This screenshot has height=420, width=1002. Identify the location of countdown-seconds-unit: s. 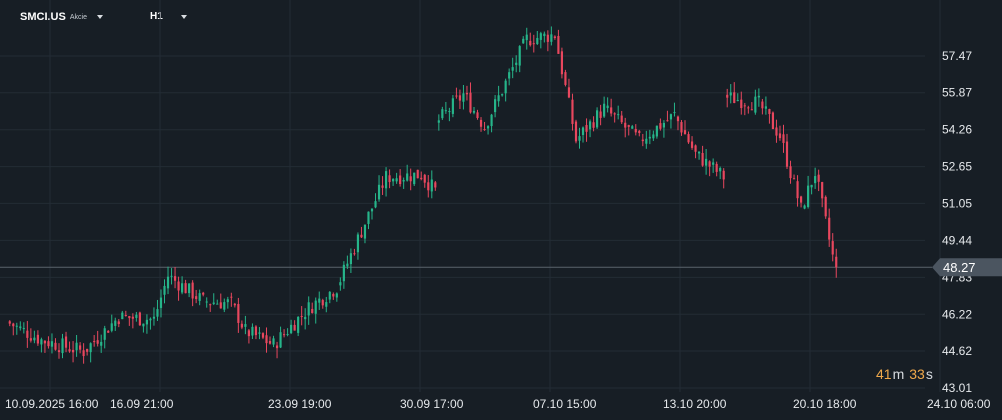
(929, 374).